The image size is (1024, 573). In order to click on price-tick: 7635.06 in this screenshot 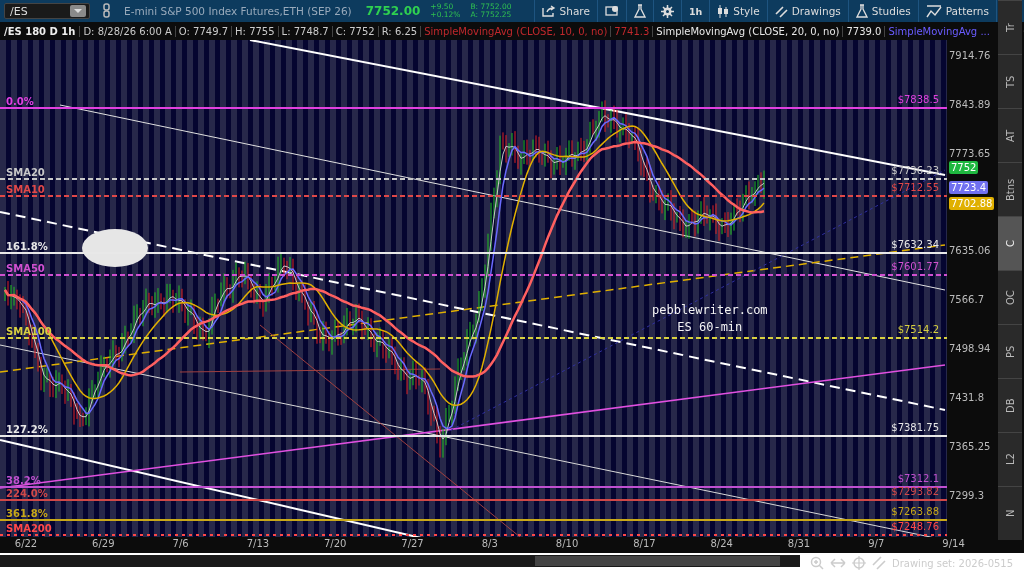, I will do `click(970, 250)`.